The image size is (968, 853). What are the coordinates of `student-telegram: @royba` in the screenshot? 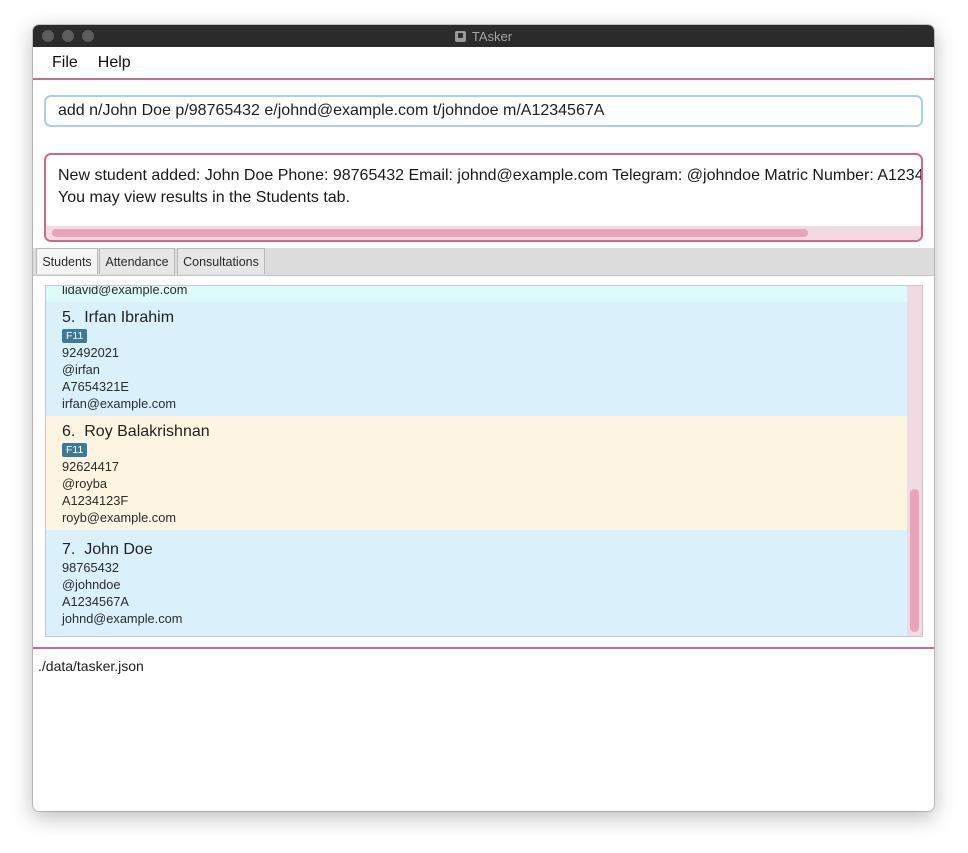 It's located at (85, 483).